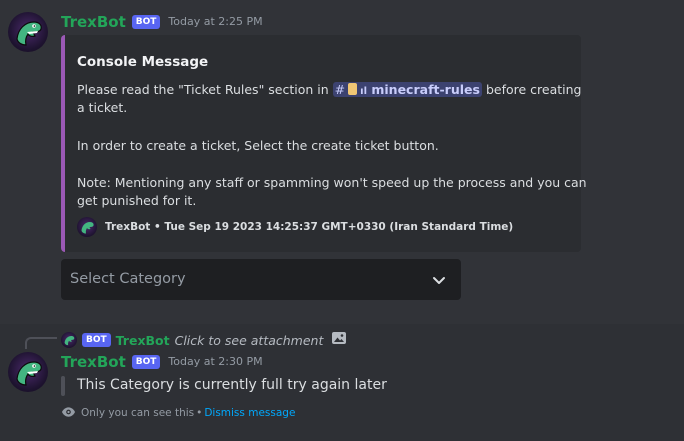 The image size is (684, 441). Describe the element at coordinates (162, 362) in the screenshot. I see `message2-header: TrexBot BOT Today at 2:30 PM` at that location.